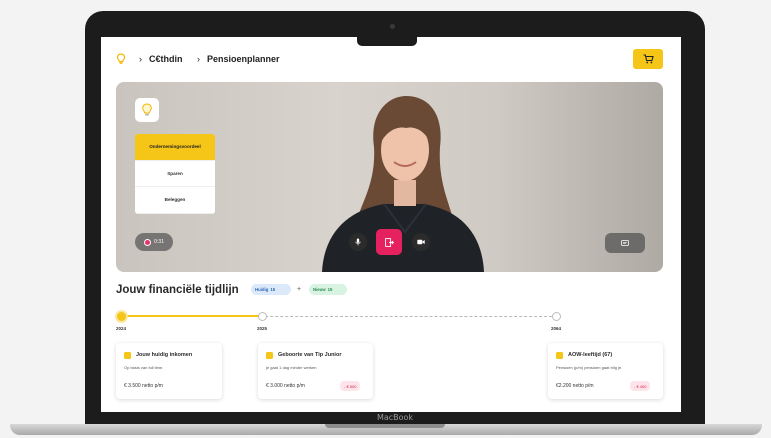  Describe the element at coordinates (144, 367) in the screenshot. I see `card-subtitle: Op basis van full time.` at that location.